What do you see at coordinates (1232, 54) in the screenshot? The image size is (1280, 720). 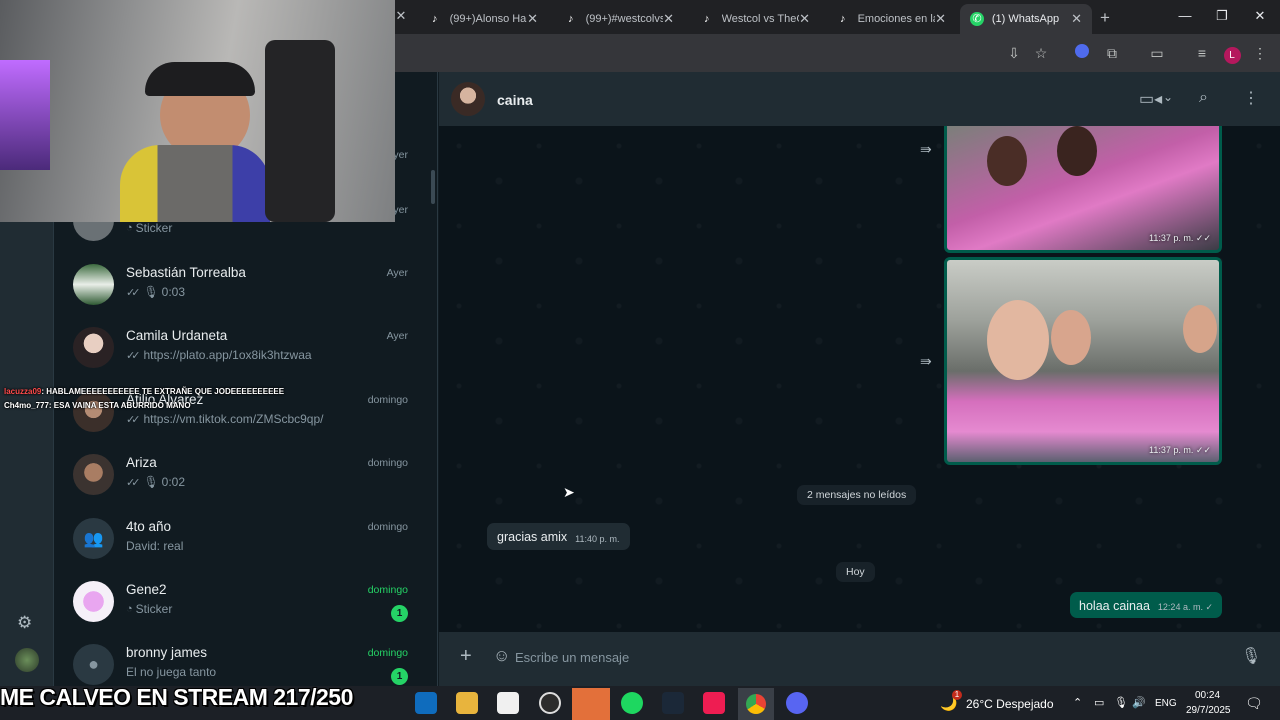 I see `profile-avatar: L` at bounding box center [1232, 54].